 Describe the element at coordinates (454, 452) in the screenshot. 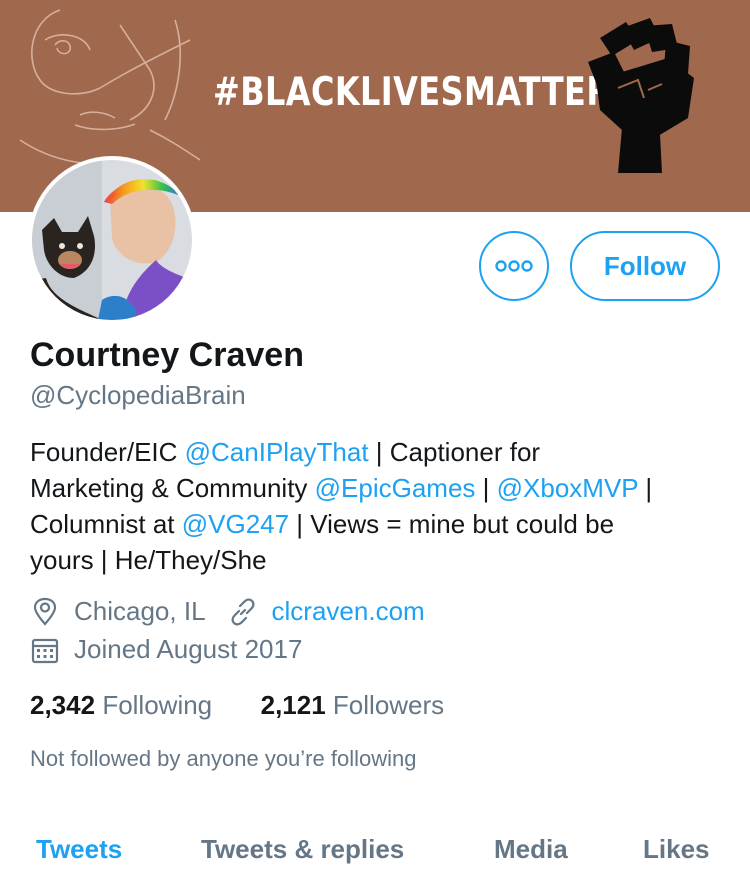

I see `bio-text: | Captioner for` at that location.